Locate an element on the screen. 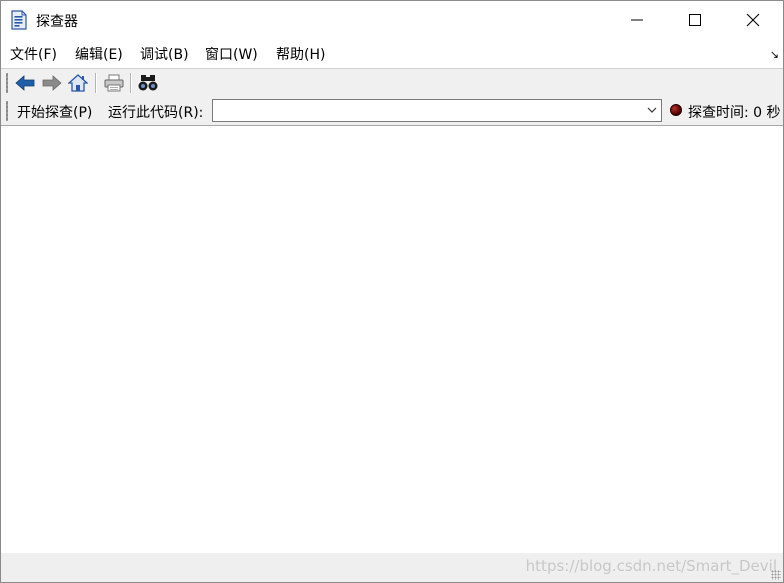 The width and height of the screenshot is (784, 583). forward-button is located at coordinates (52, 83).